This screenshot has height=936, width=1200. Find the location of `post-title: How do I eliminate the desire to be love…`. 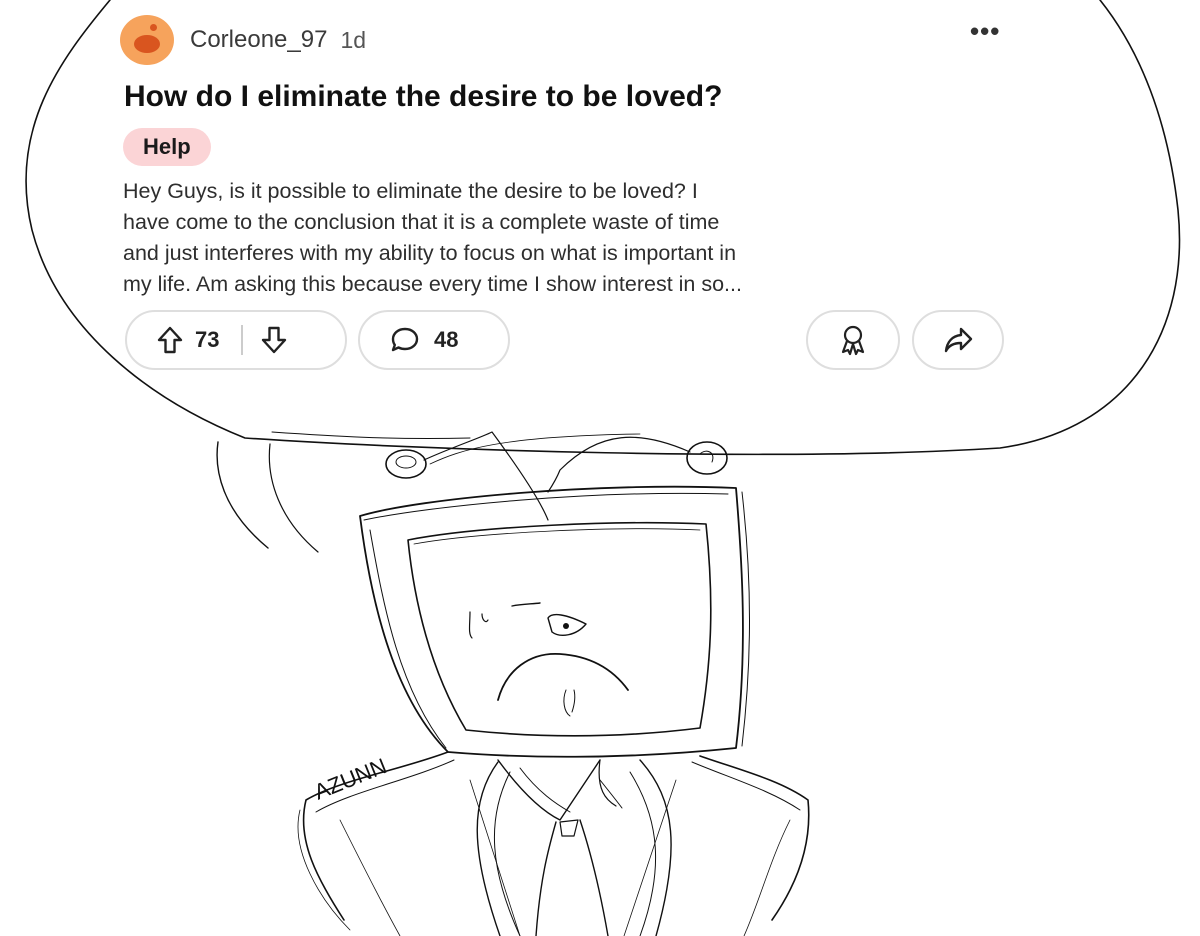

post-title: How do I eliminate the desire to be love… is located at coordinates (423, 97).